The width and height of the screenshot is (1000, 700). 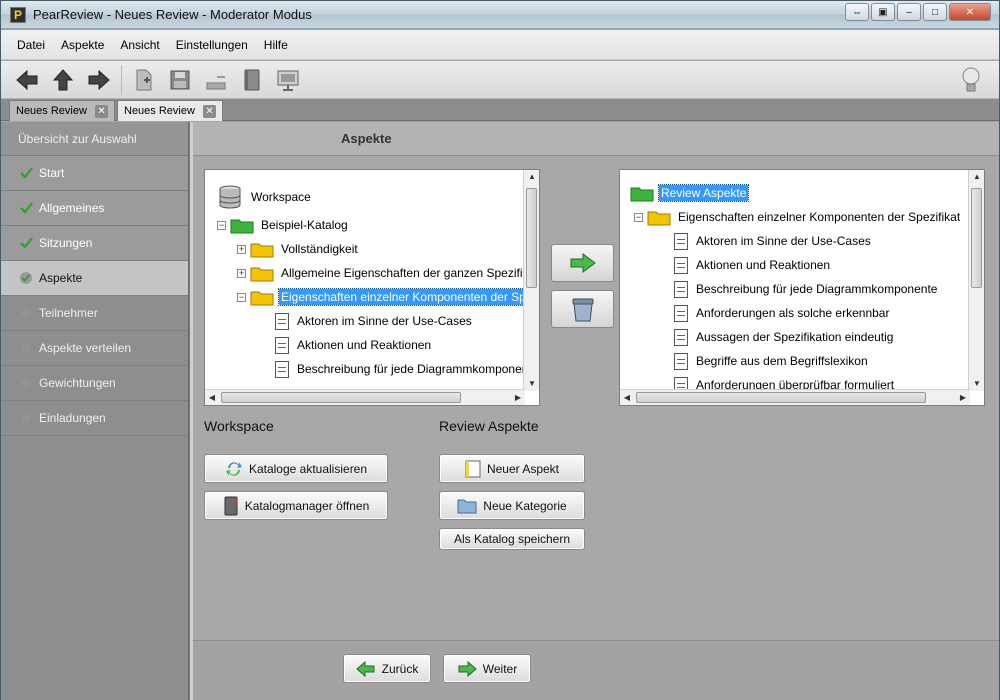 I want to click on sidebar-item-sitzungen: Sitzungen, so click(x=94, y=243).